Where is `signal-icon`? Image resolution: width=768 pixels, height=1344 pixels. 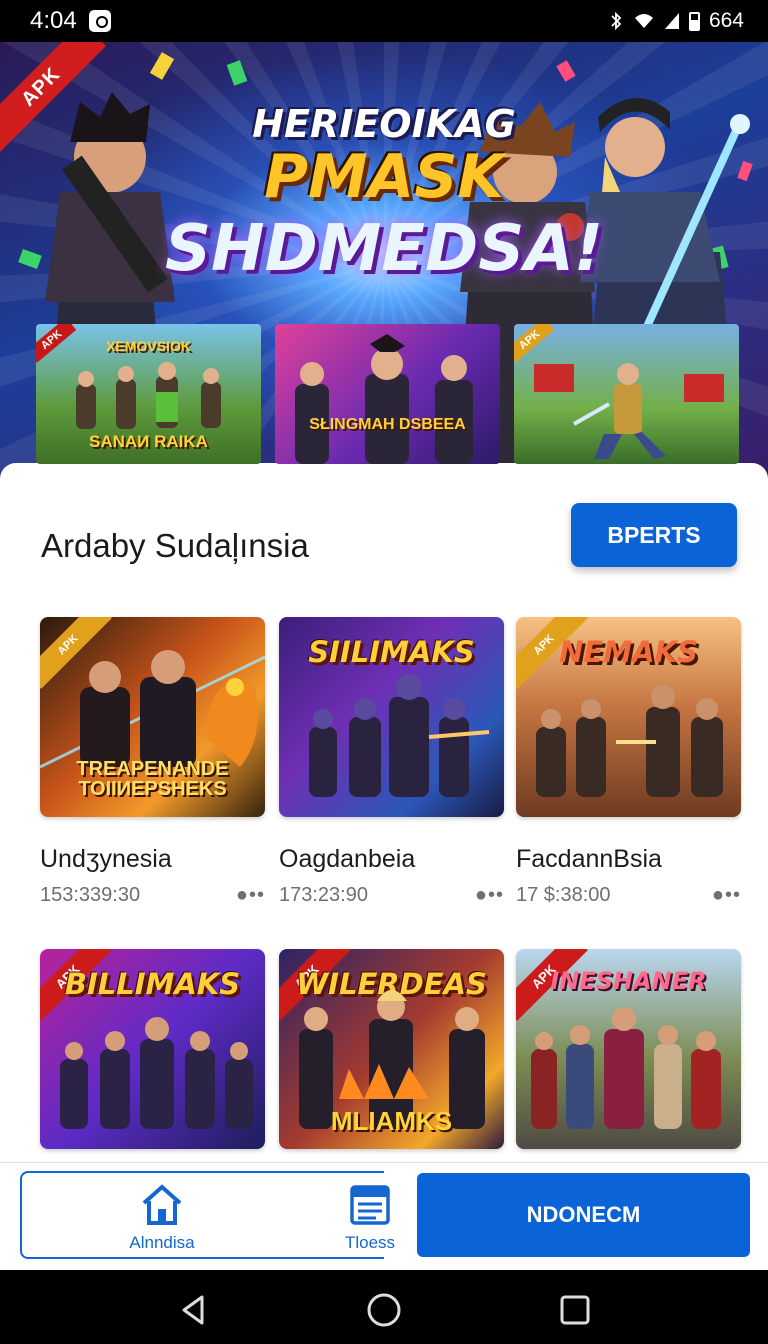 signal-icon is located at coordinates (671, 21).